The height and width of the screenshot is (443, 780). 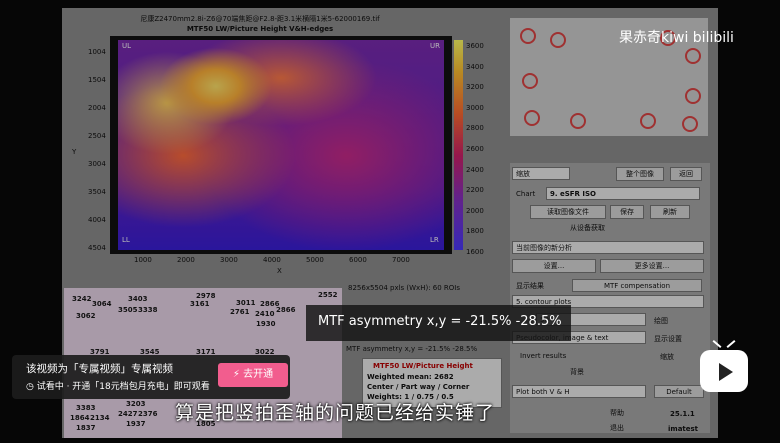 I want to click on map-value: 3403, so click(x=138, y=299).